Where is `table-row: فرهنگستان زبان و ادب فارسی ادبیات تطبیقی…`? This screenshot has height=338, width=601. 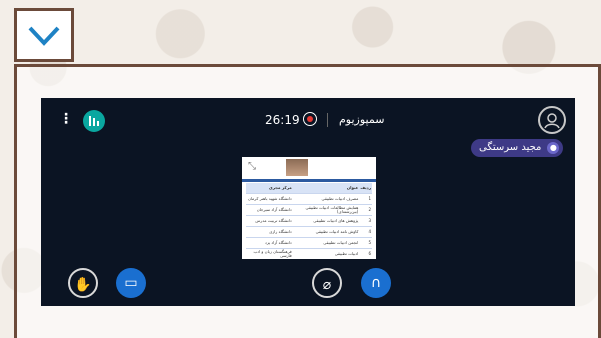 table-row: فرهنگستان زبان و ادب فارسی ادبیات تطبیقی… is located at coordinates (309, 253).